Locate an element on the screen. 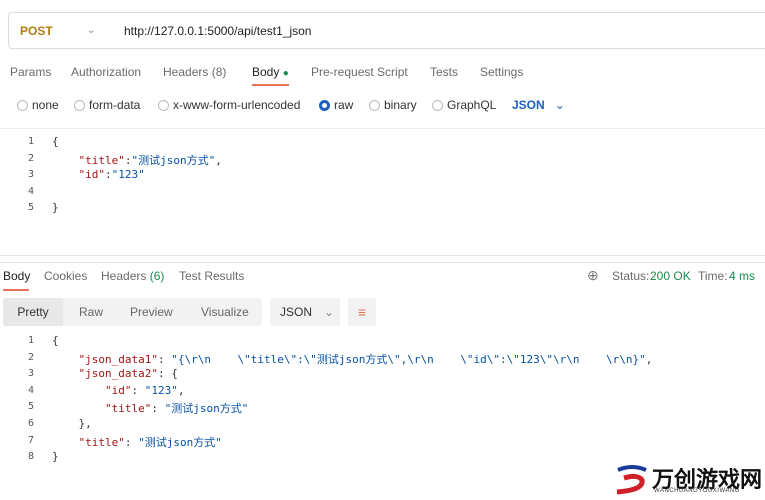 This screenshot has width=765, height=500. radio-selected-icon is located at coordinates (324, 105).